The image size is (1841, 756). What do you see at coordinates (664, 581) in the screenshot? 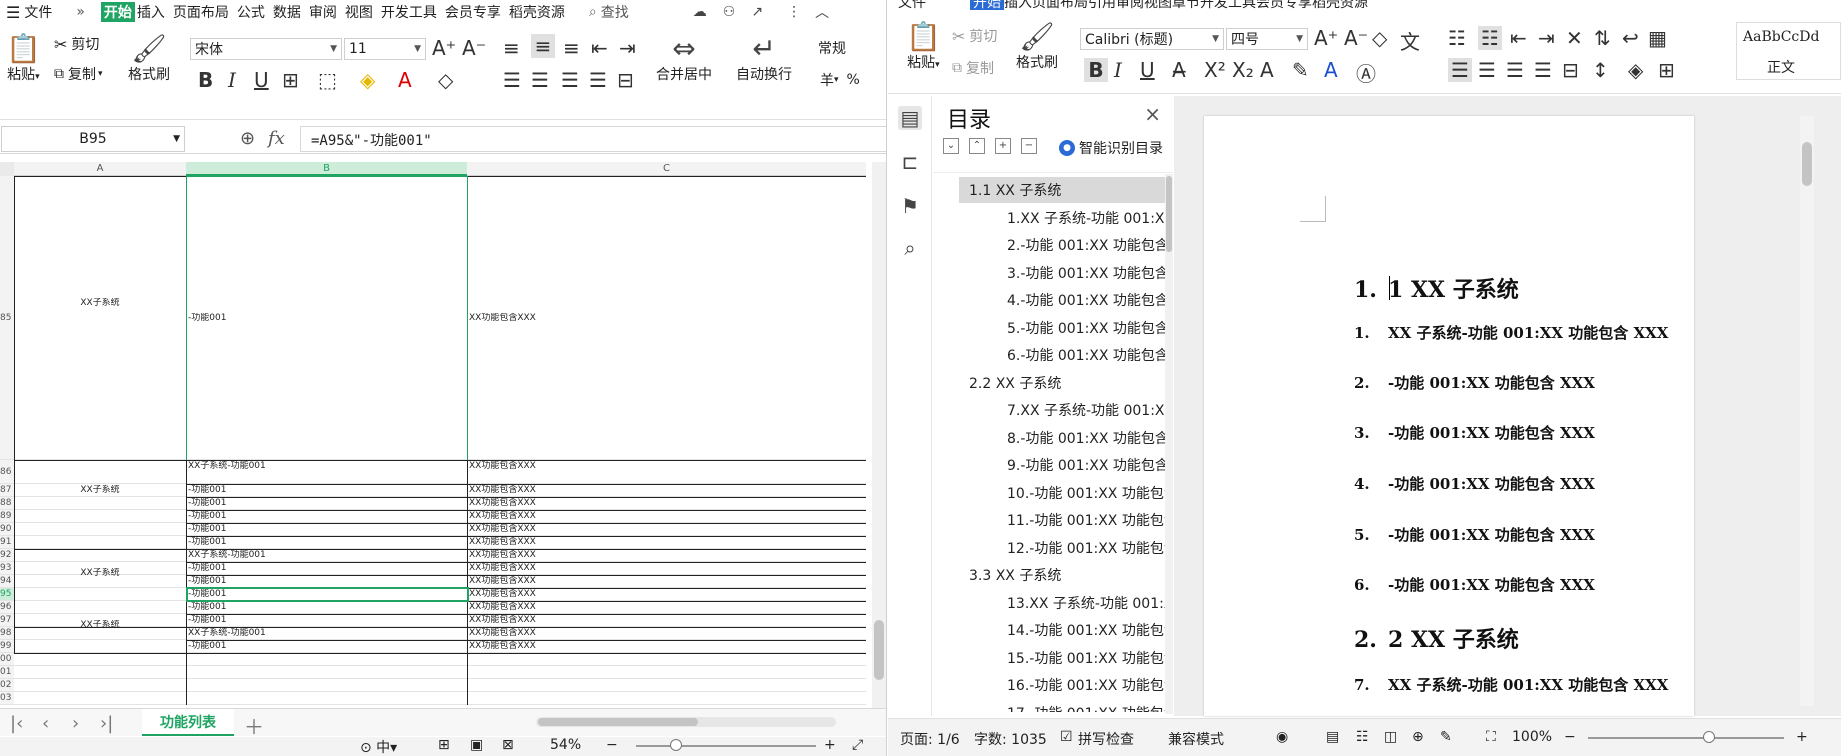
I see `cell-c94: XX功能包含XXX` at bounding box center [664, 581].